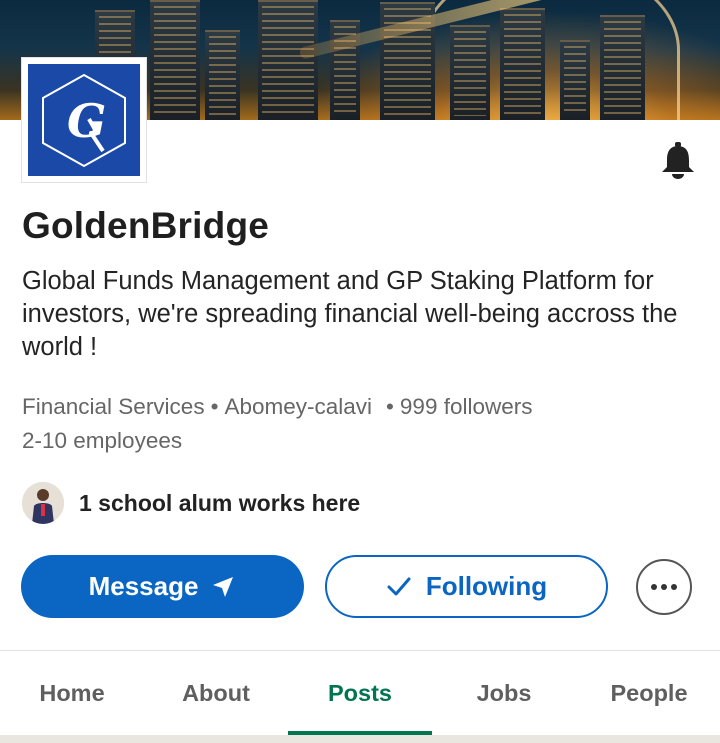 The image size is (720, 743). I want to click on more-options-button, so click(664, 587).